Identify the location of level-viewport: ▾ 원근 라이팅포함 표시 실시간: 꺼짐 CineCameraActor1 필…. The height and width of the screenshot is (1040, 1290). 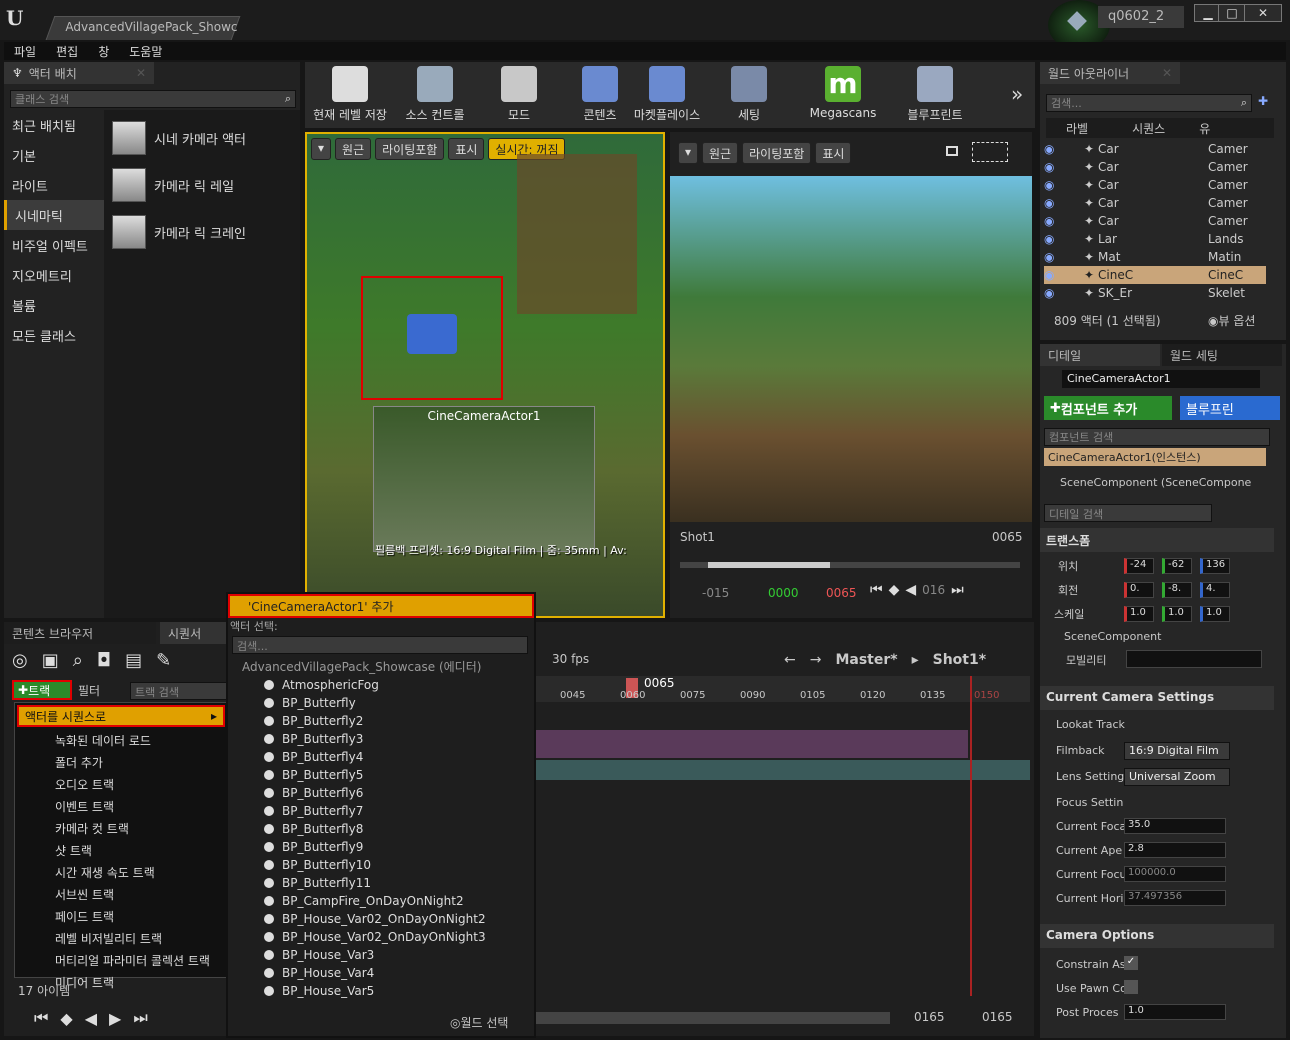
(485, 375).